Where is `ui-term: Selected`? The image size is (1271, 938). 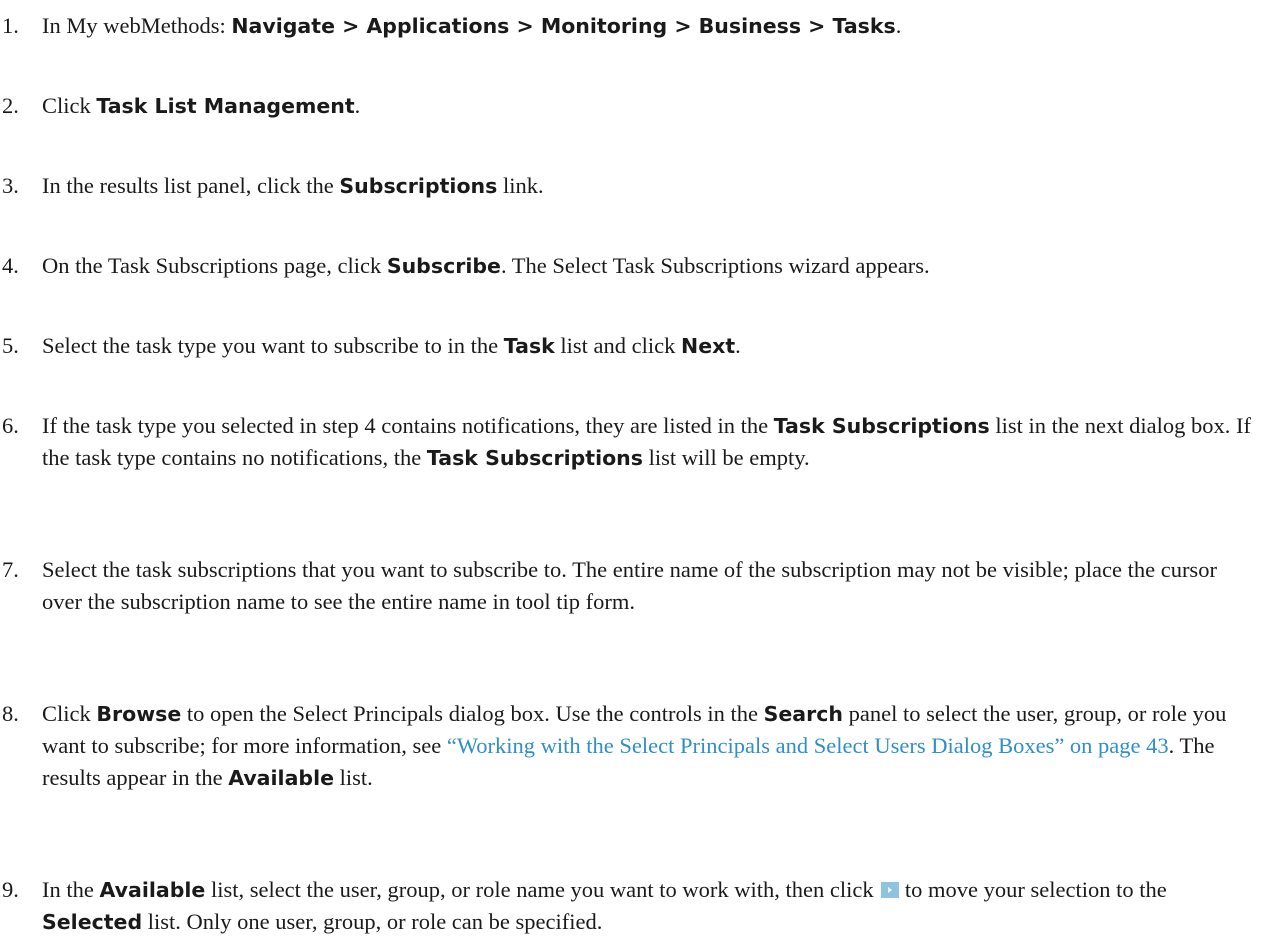 ui-term: Selected is located at coordinates (92, 922).